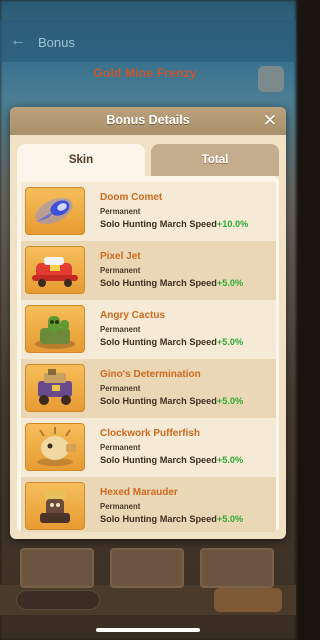 This screenshot has width=320, height=640. What do you see at coordinates (55, 388) in the screenshot?
I see `cart-icon` at bounding box center [55, 388].